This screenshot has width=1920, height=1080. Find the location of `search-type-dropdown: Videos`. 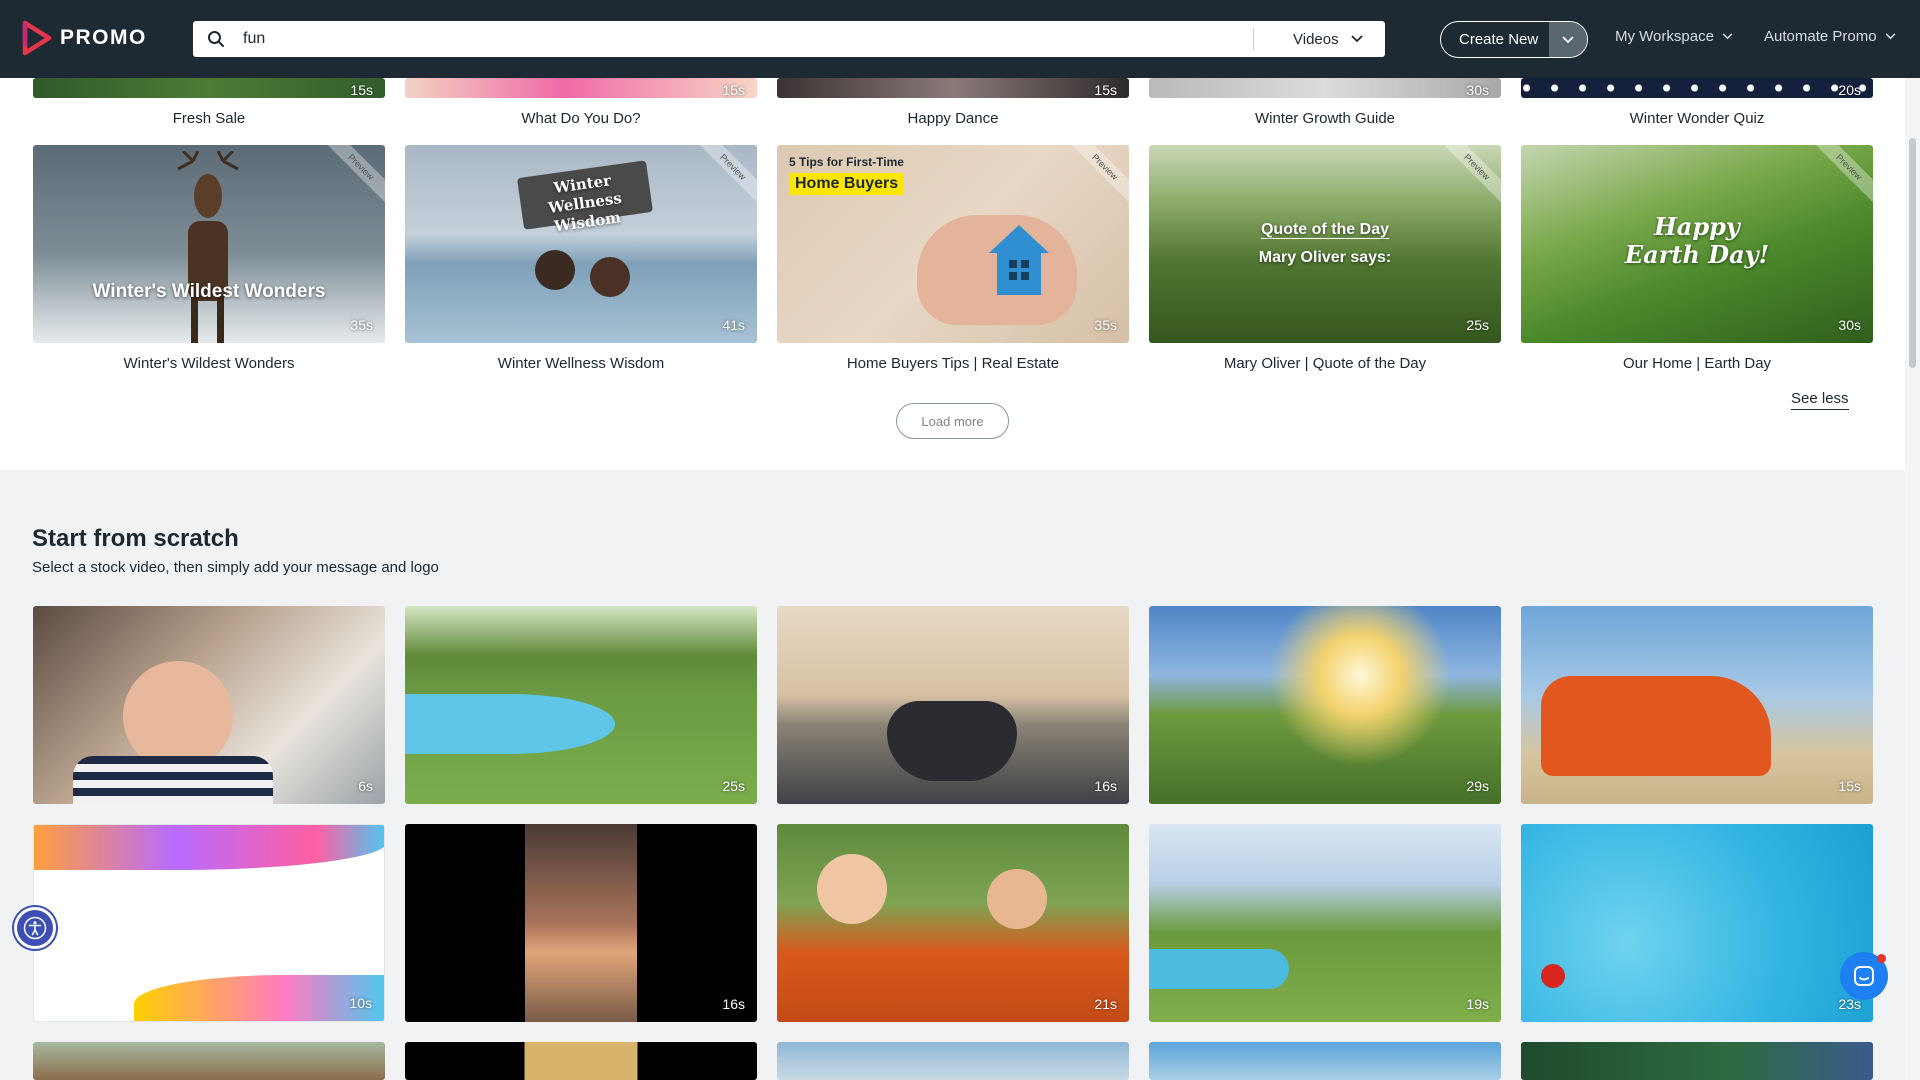

search-type-dropdown: Videos is located at coordinates (1328, 39).